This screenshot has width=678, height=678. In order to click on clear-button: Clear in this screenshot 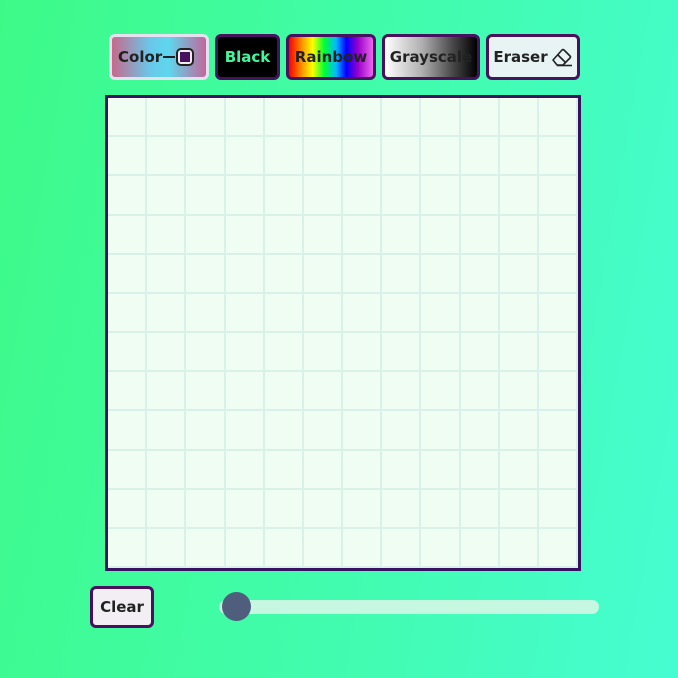, I will do `click(122, 607)`.